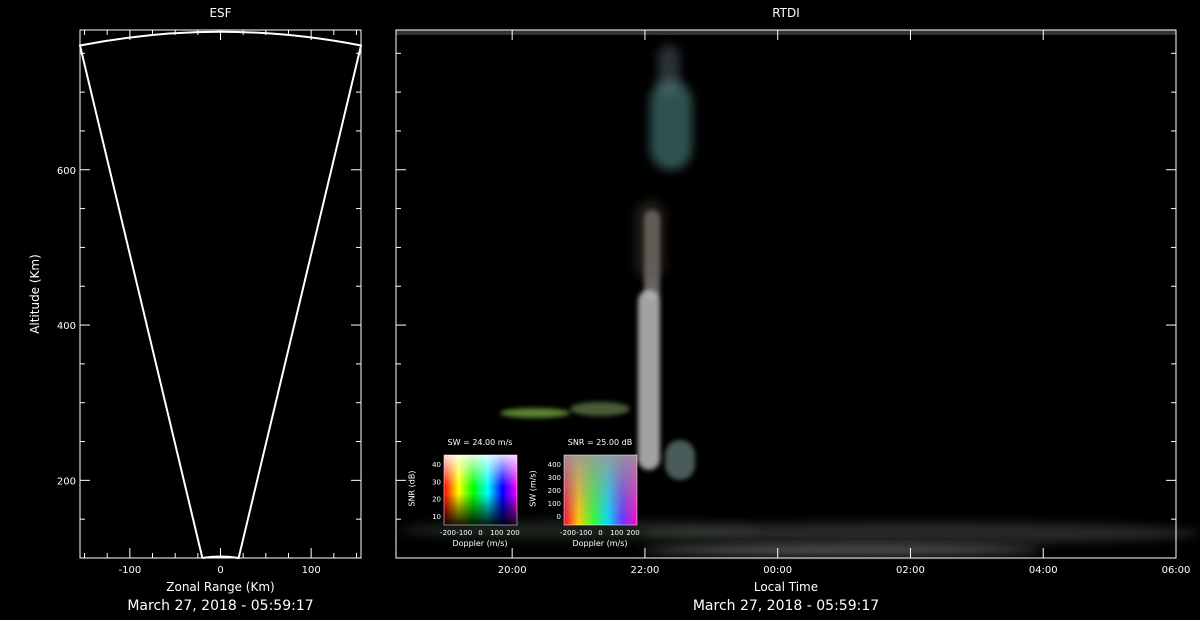 The width and height of the screenshot is (1200, 620). What do you see at coordinates (311, 570) in the screenshot?
I see `esf-xtick-label: 100` at bounding box center [311, 570].